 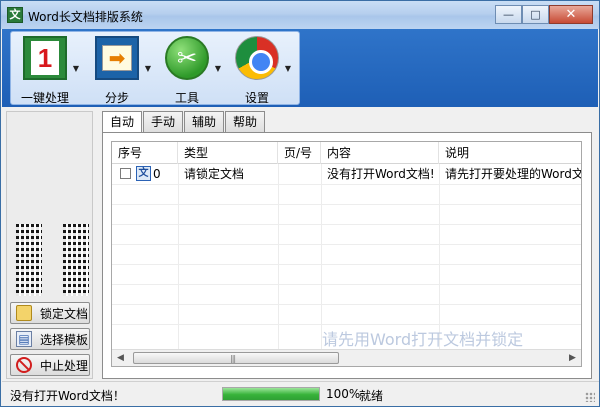 I want to click on abort-process-label: 中止处理, so click(x=64, y=365).